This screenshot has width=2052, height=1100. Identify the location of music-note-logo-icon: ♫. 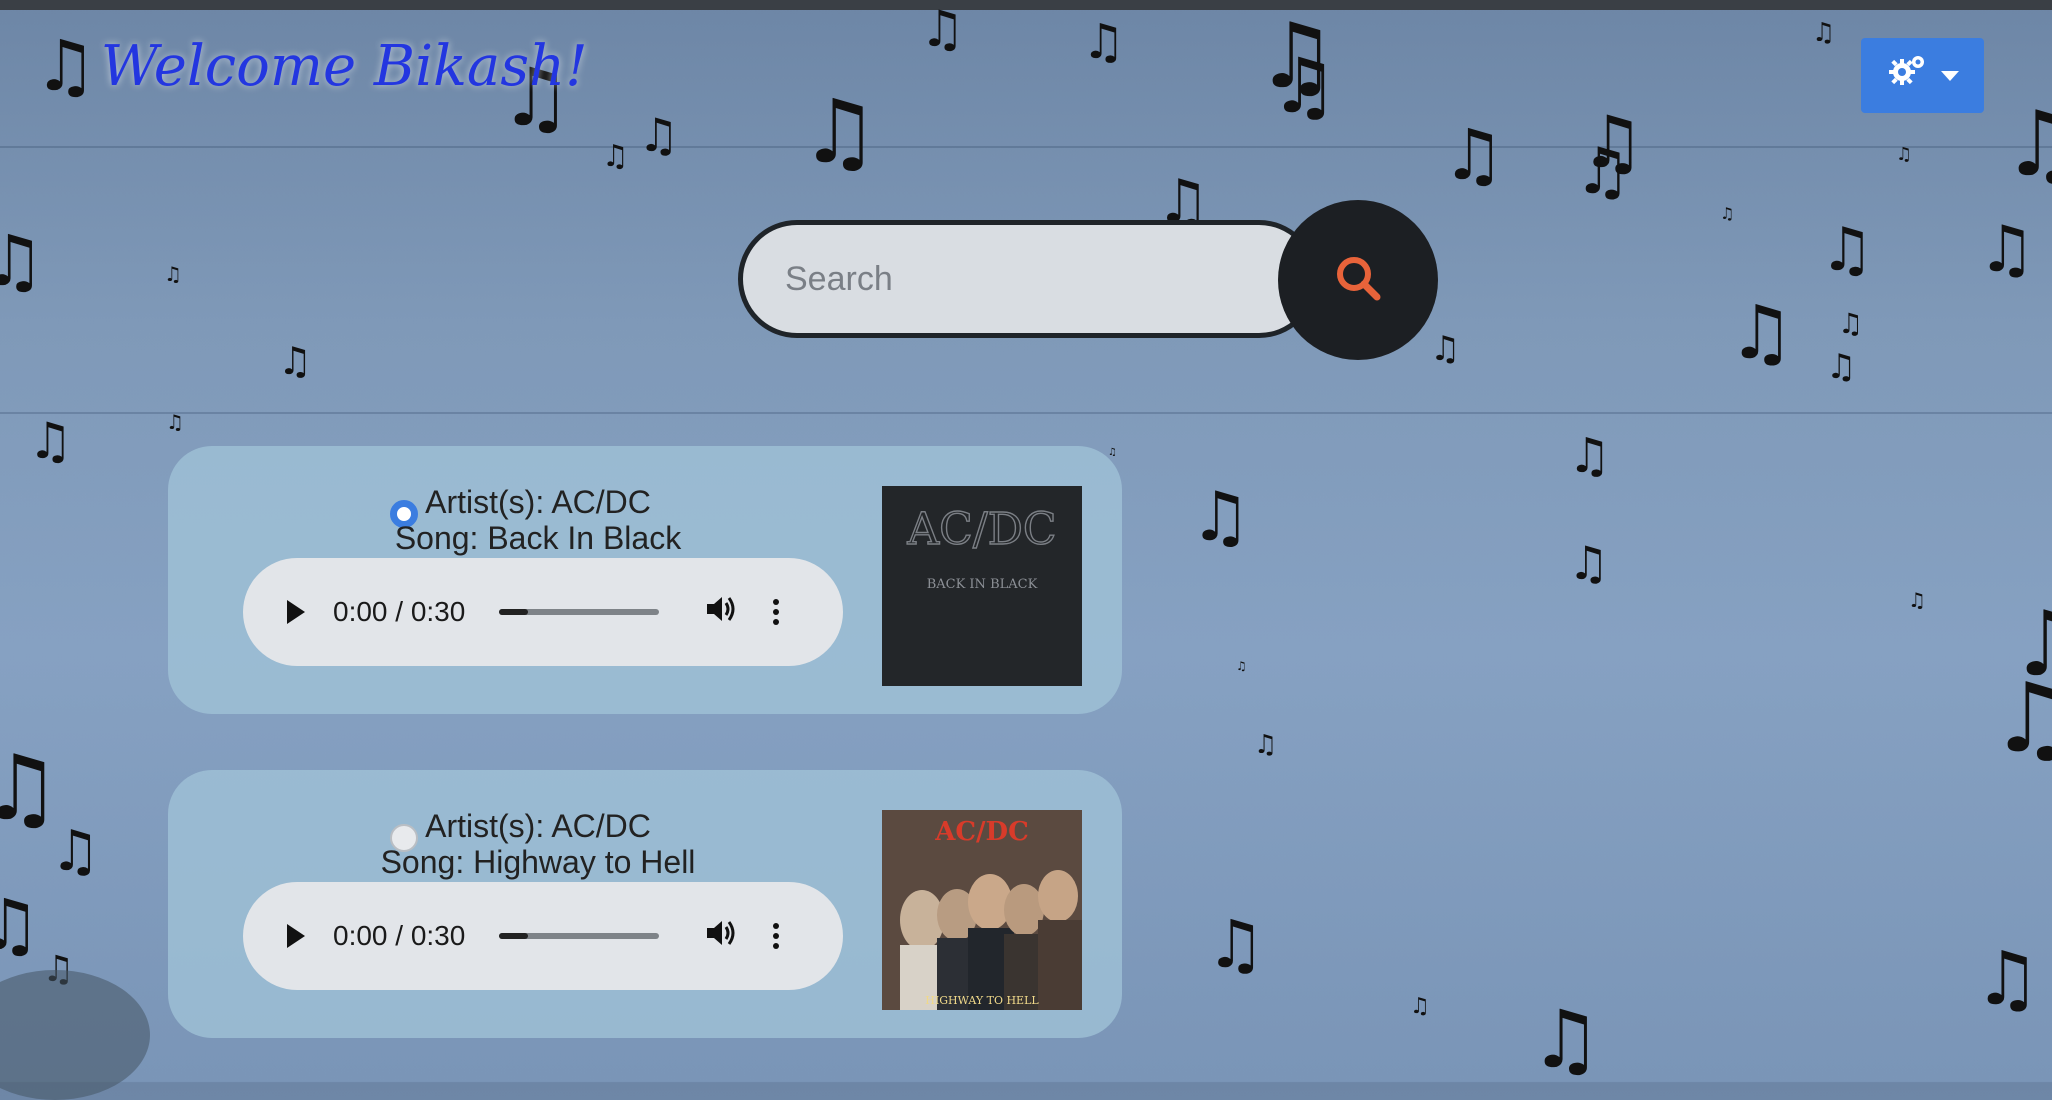
(65, 66).